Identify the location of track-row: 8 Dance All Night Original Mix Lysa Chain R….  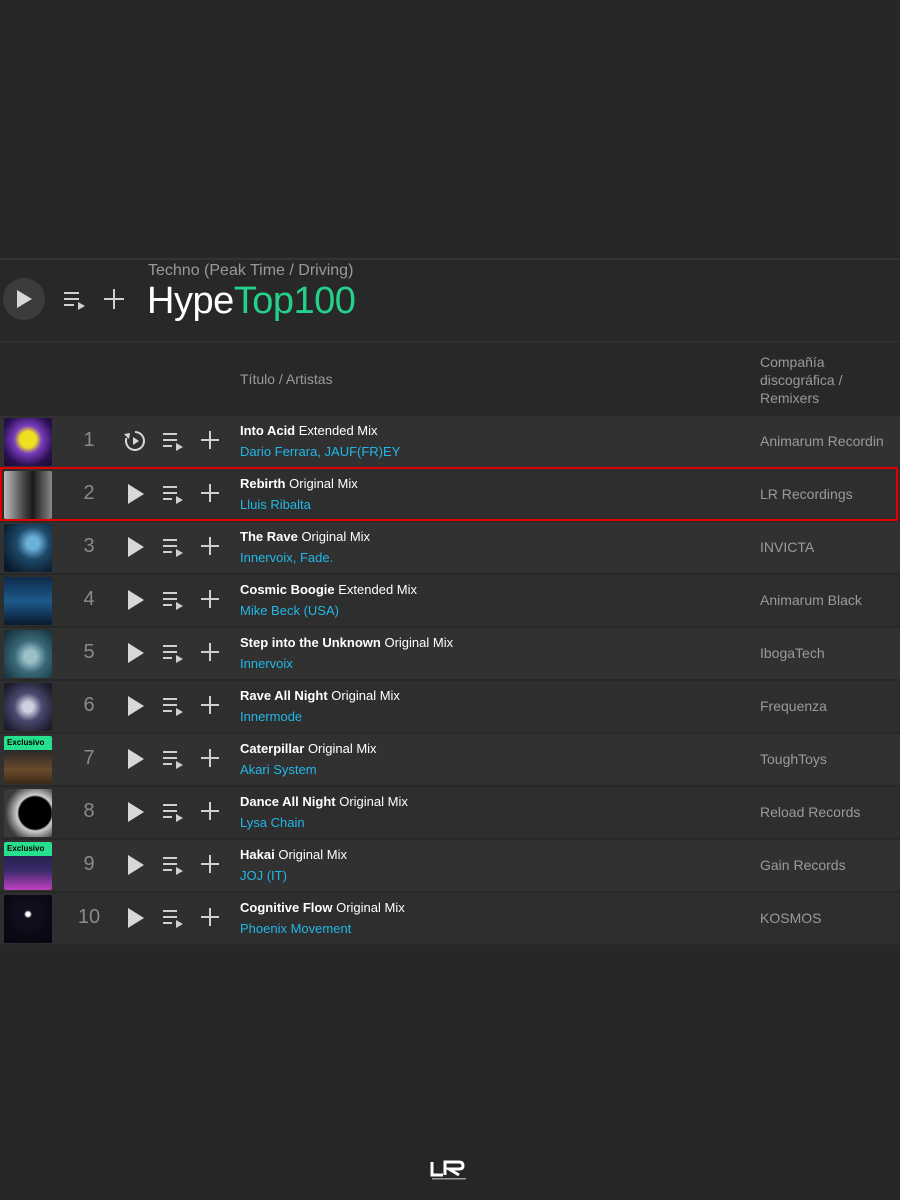
(450, 812).